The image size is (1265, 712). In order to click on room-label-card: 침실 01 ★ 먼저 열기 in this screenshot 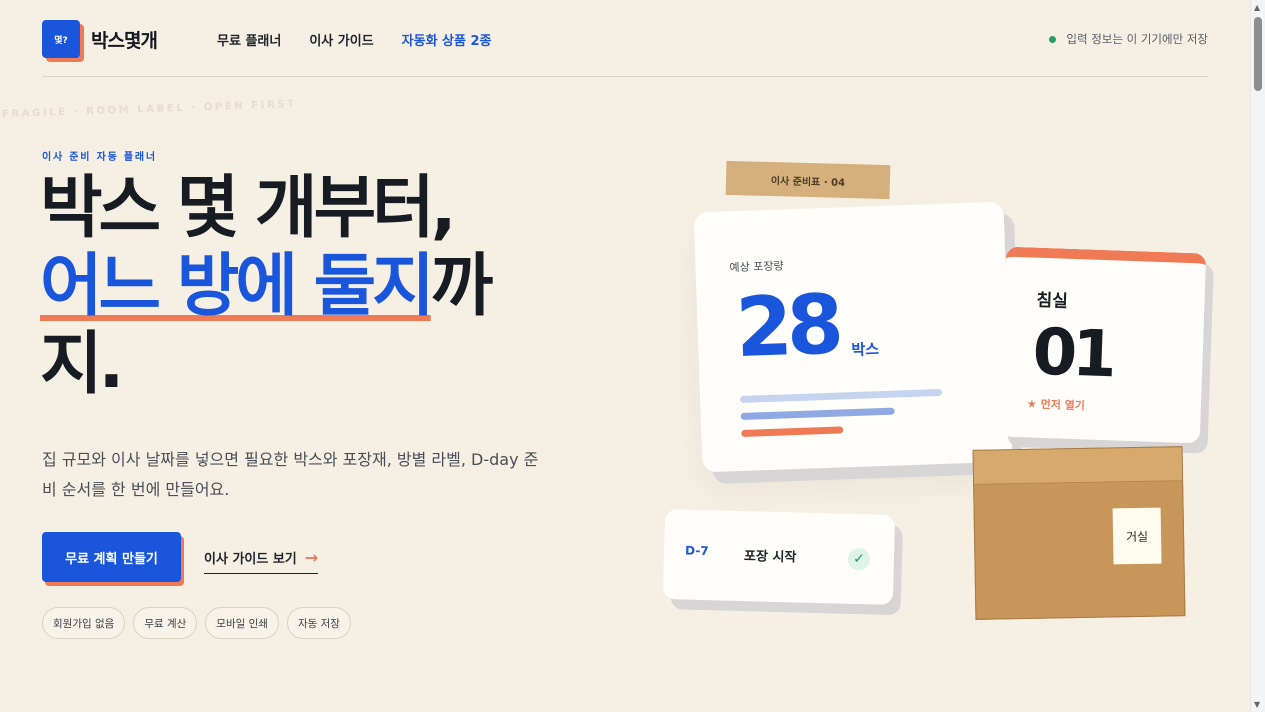, I will do `click(1103, 345)`.